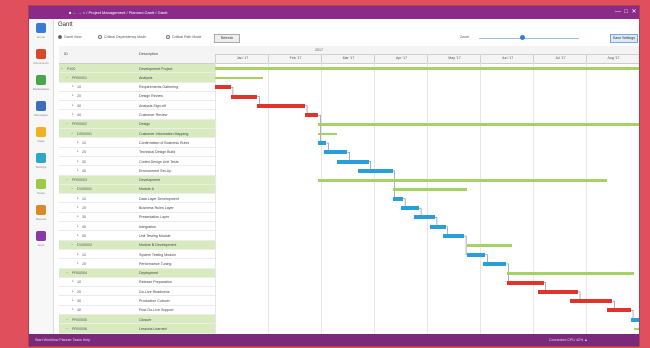  I want to click on id-column-header: ID, so click(66, 54).